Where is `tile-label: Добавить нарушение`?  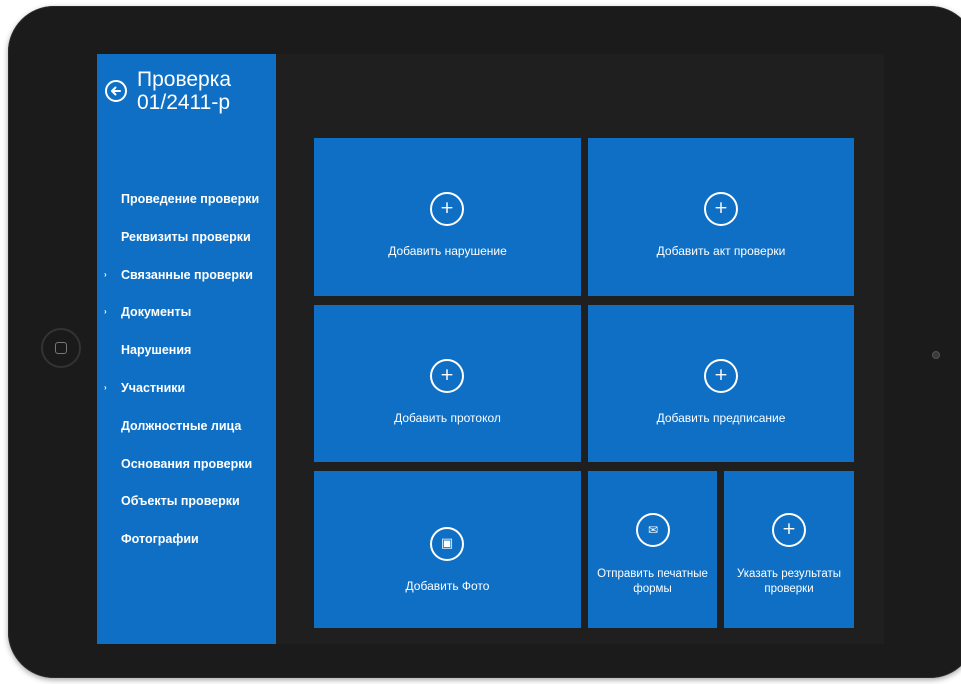
tile-label: Добавить нарушение is located at coordinates (447, 251).